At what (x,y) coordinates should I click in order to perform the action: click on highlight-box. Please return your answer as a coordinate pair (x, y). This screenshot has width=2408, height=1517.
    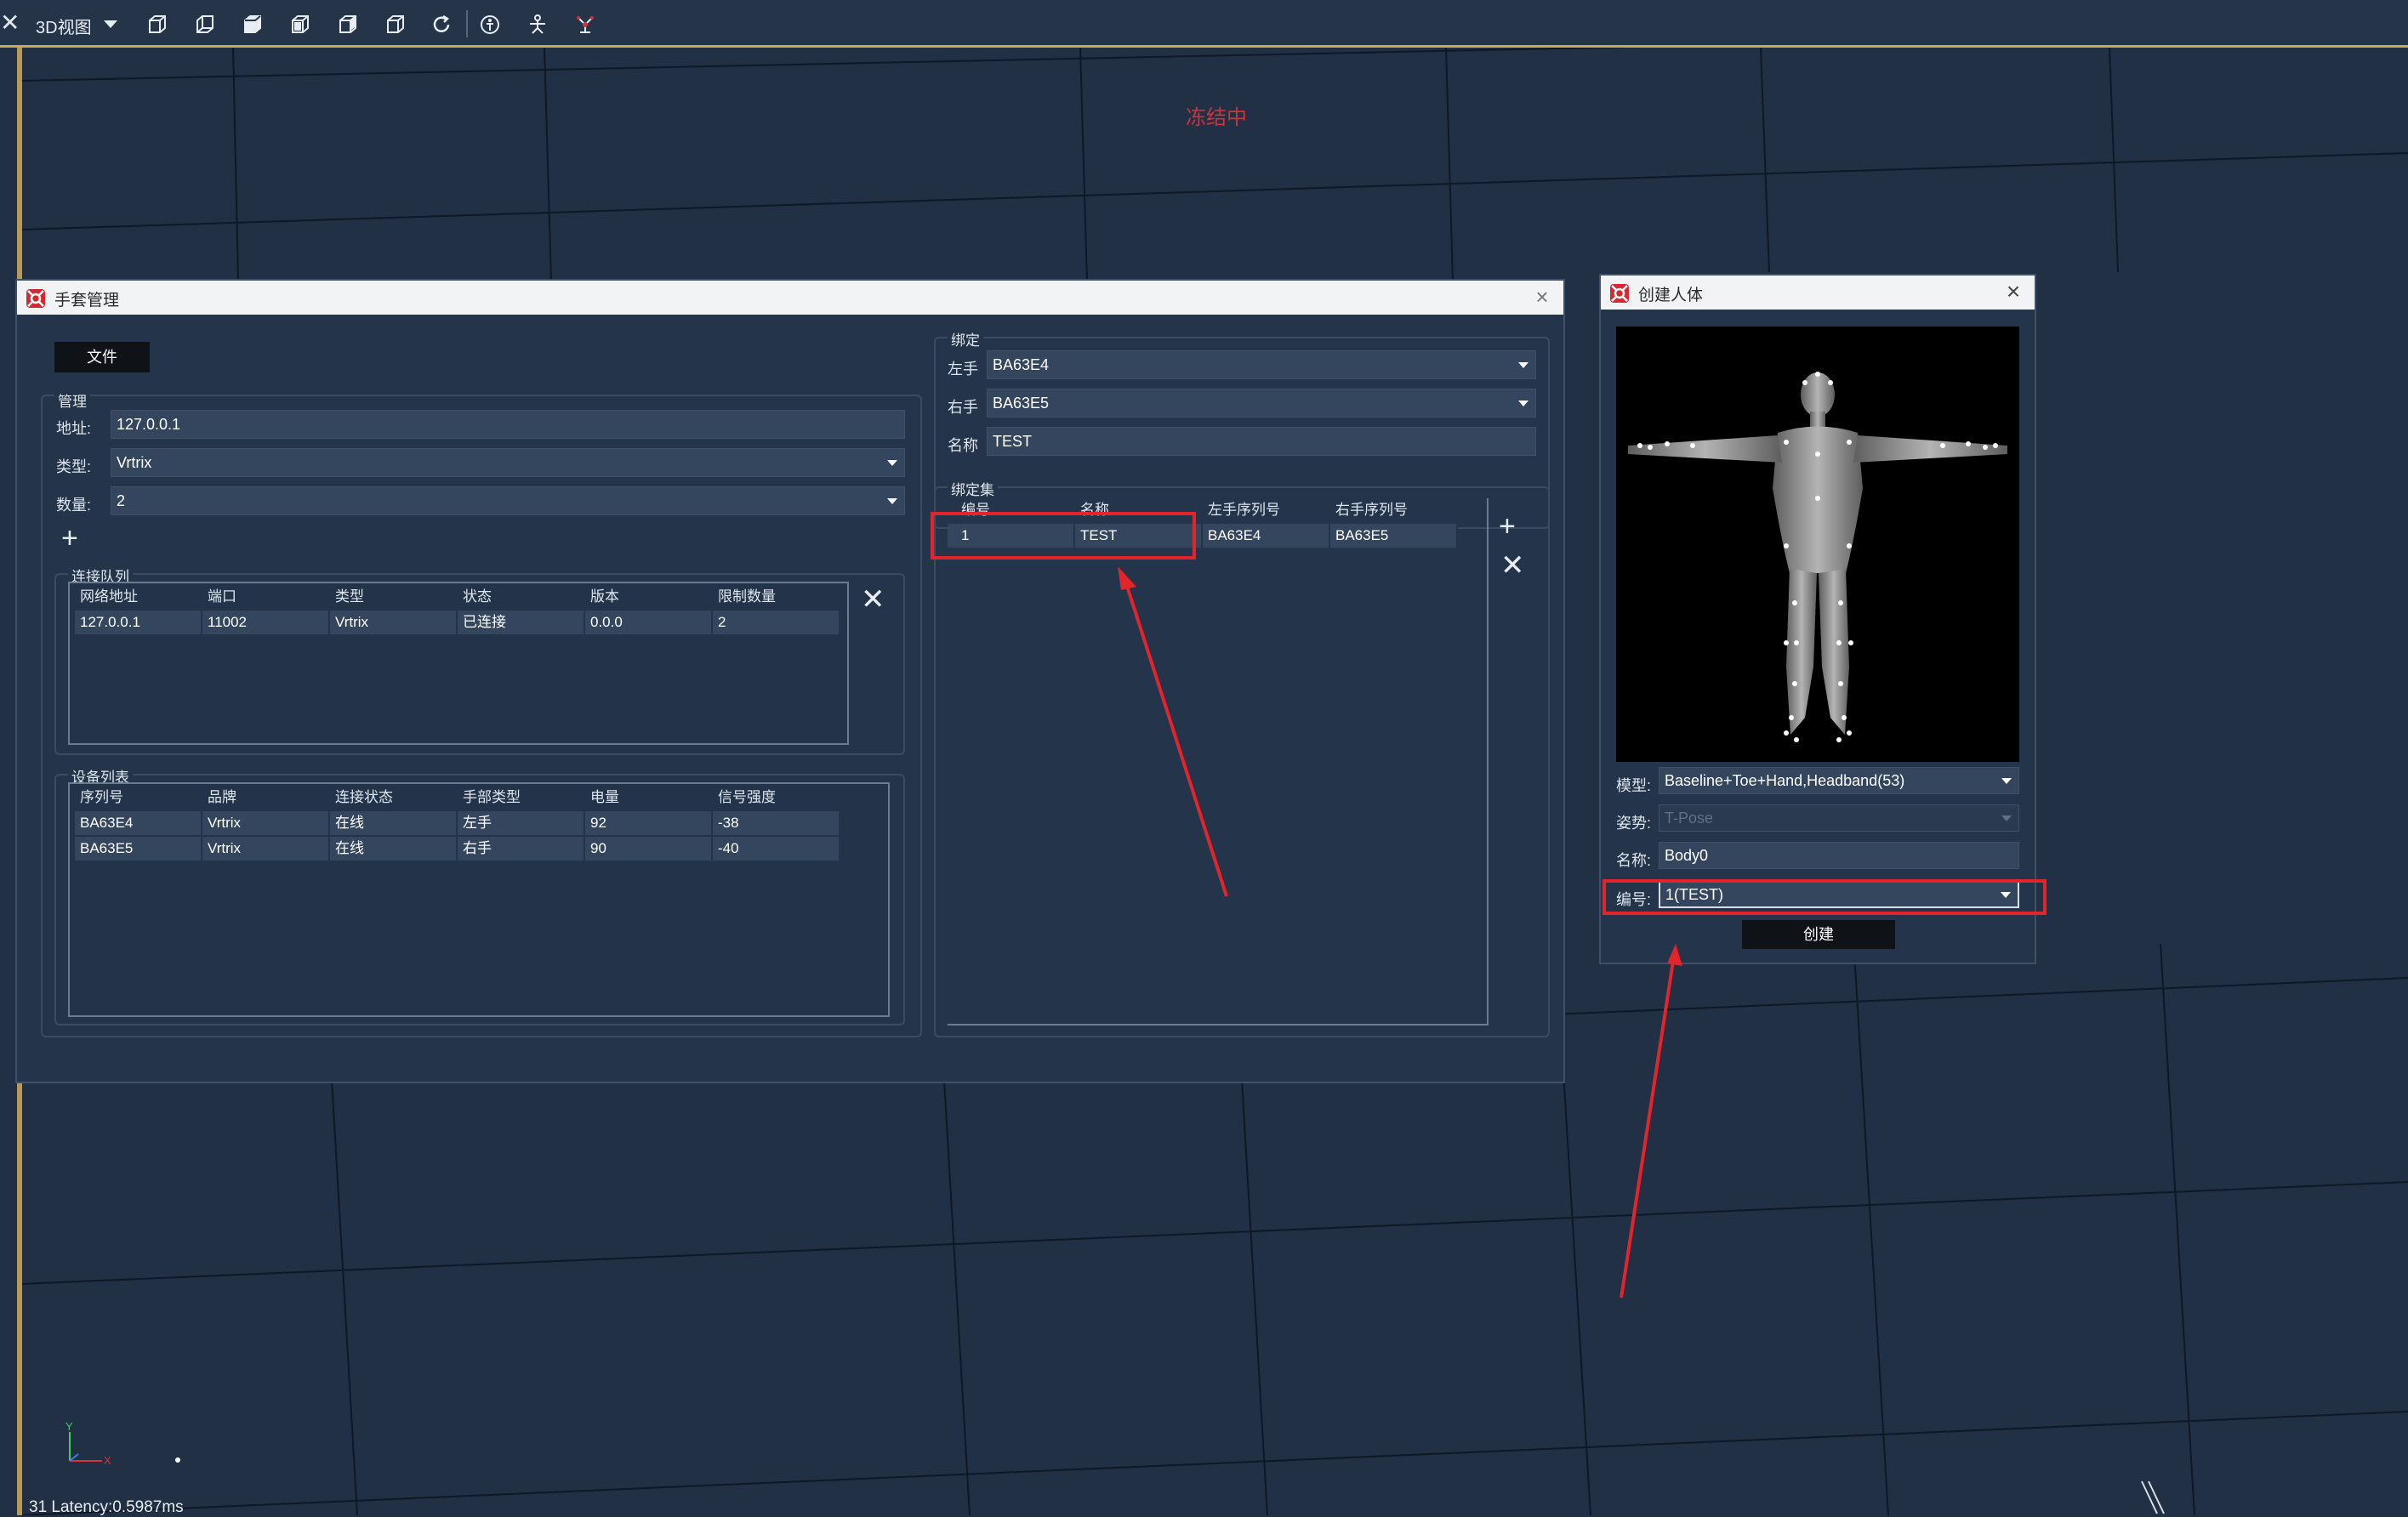
    Looking at the image, I should click on (1063, 536).